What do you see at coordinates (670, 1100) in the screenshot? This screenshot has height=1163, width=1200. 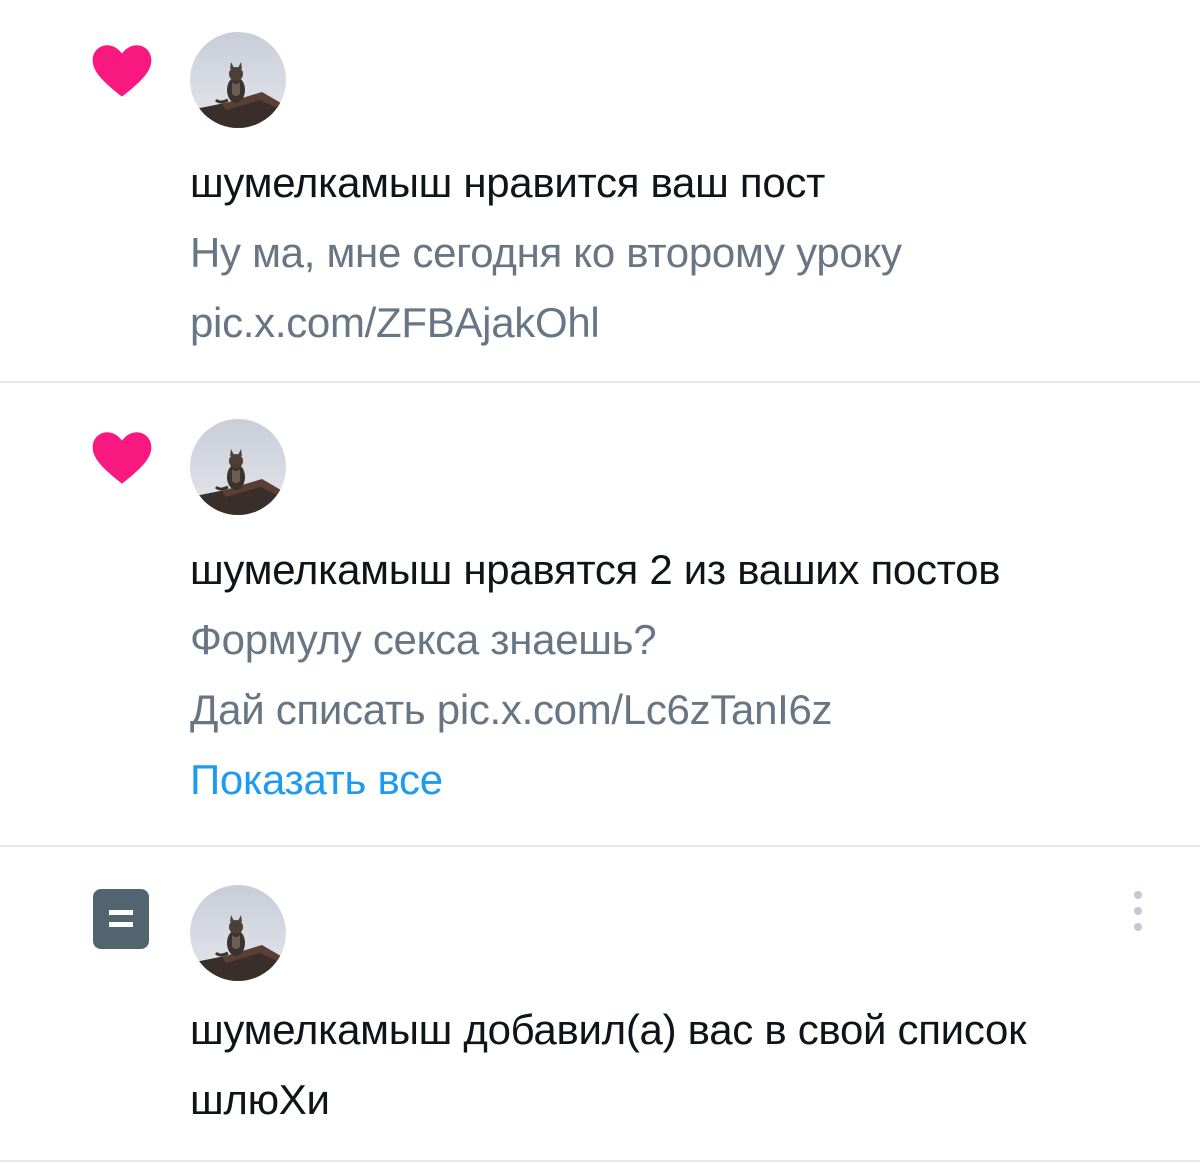 I see `list-name: шлюХи` at bounding box center [670, 1100].